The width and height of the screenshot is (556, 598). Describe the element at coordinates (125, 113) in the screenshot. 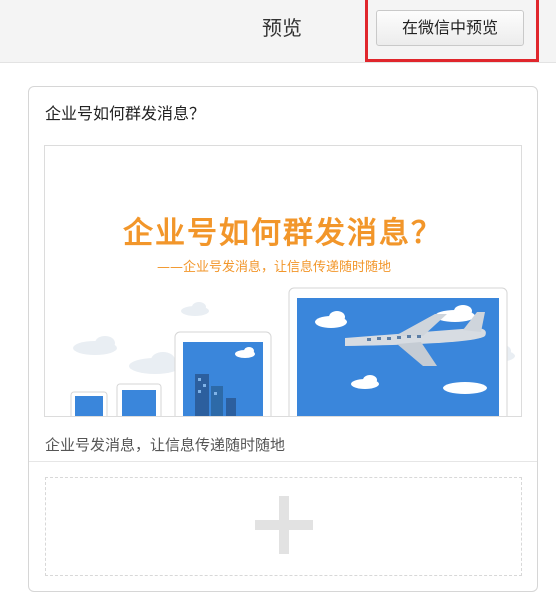

I see `article-title: 企业号如何群发消息？` at that location.